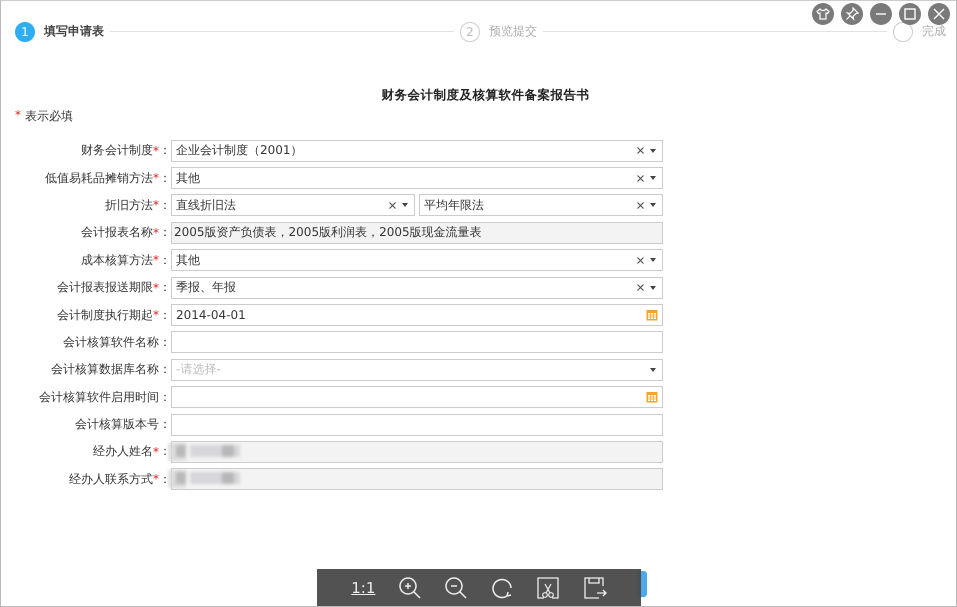 The height and width of the screenshot is (607, 957). I want to click on shirt-icon, so click(823, 14).